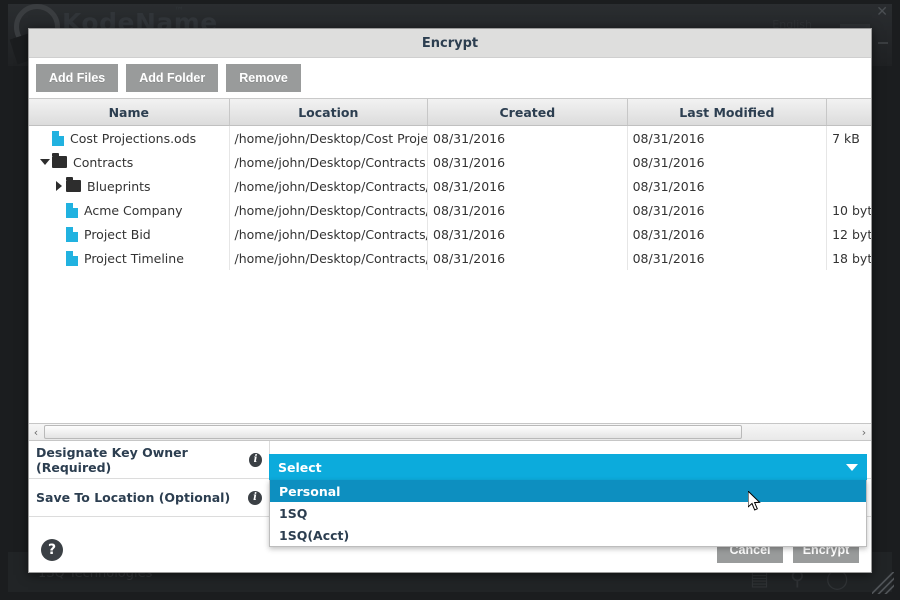 This screenshot has height=600, width=900. Describe the element at coordinates (172, 78) in the screenshot. I see `add-folder-button: Add Folder` at that location.